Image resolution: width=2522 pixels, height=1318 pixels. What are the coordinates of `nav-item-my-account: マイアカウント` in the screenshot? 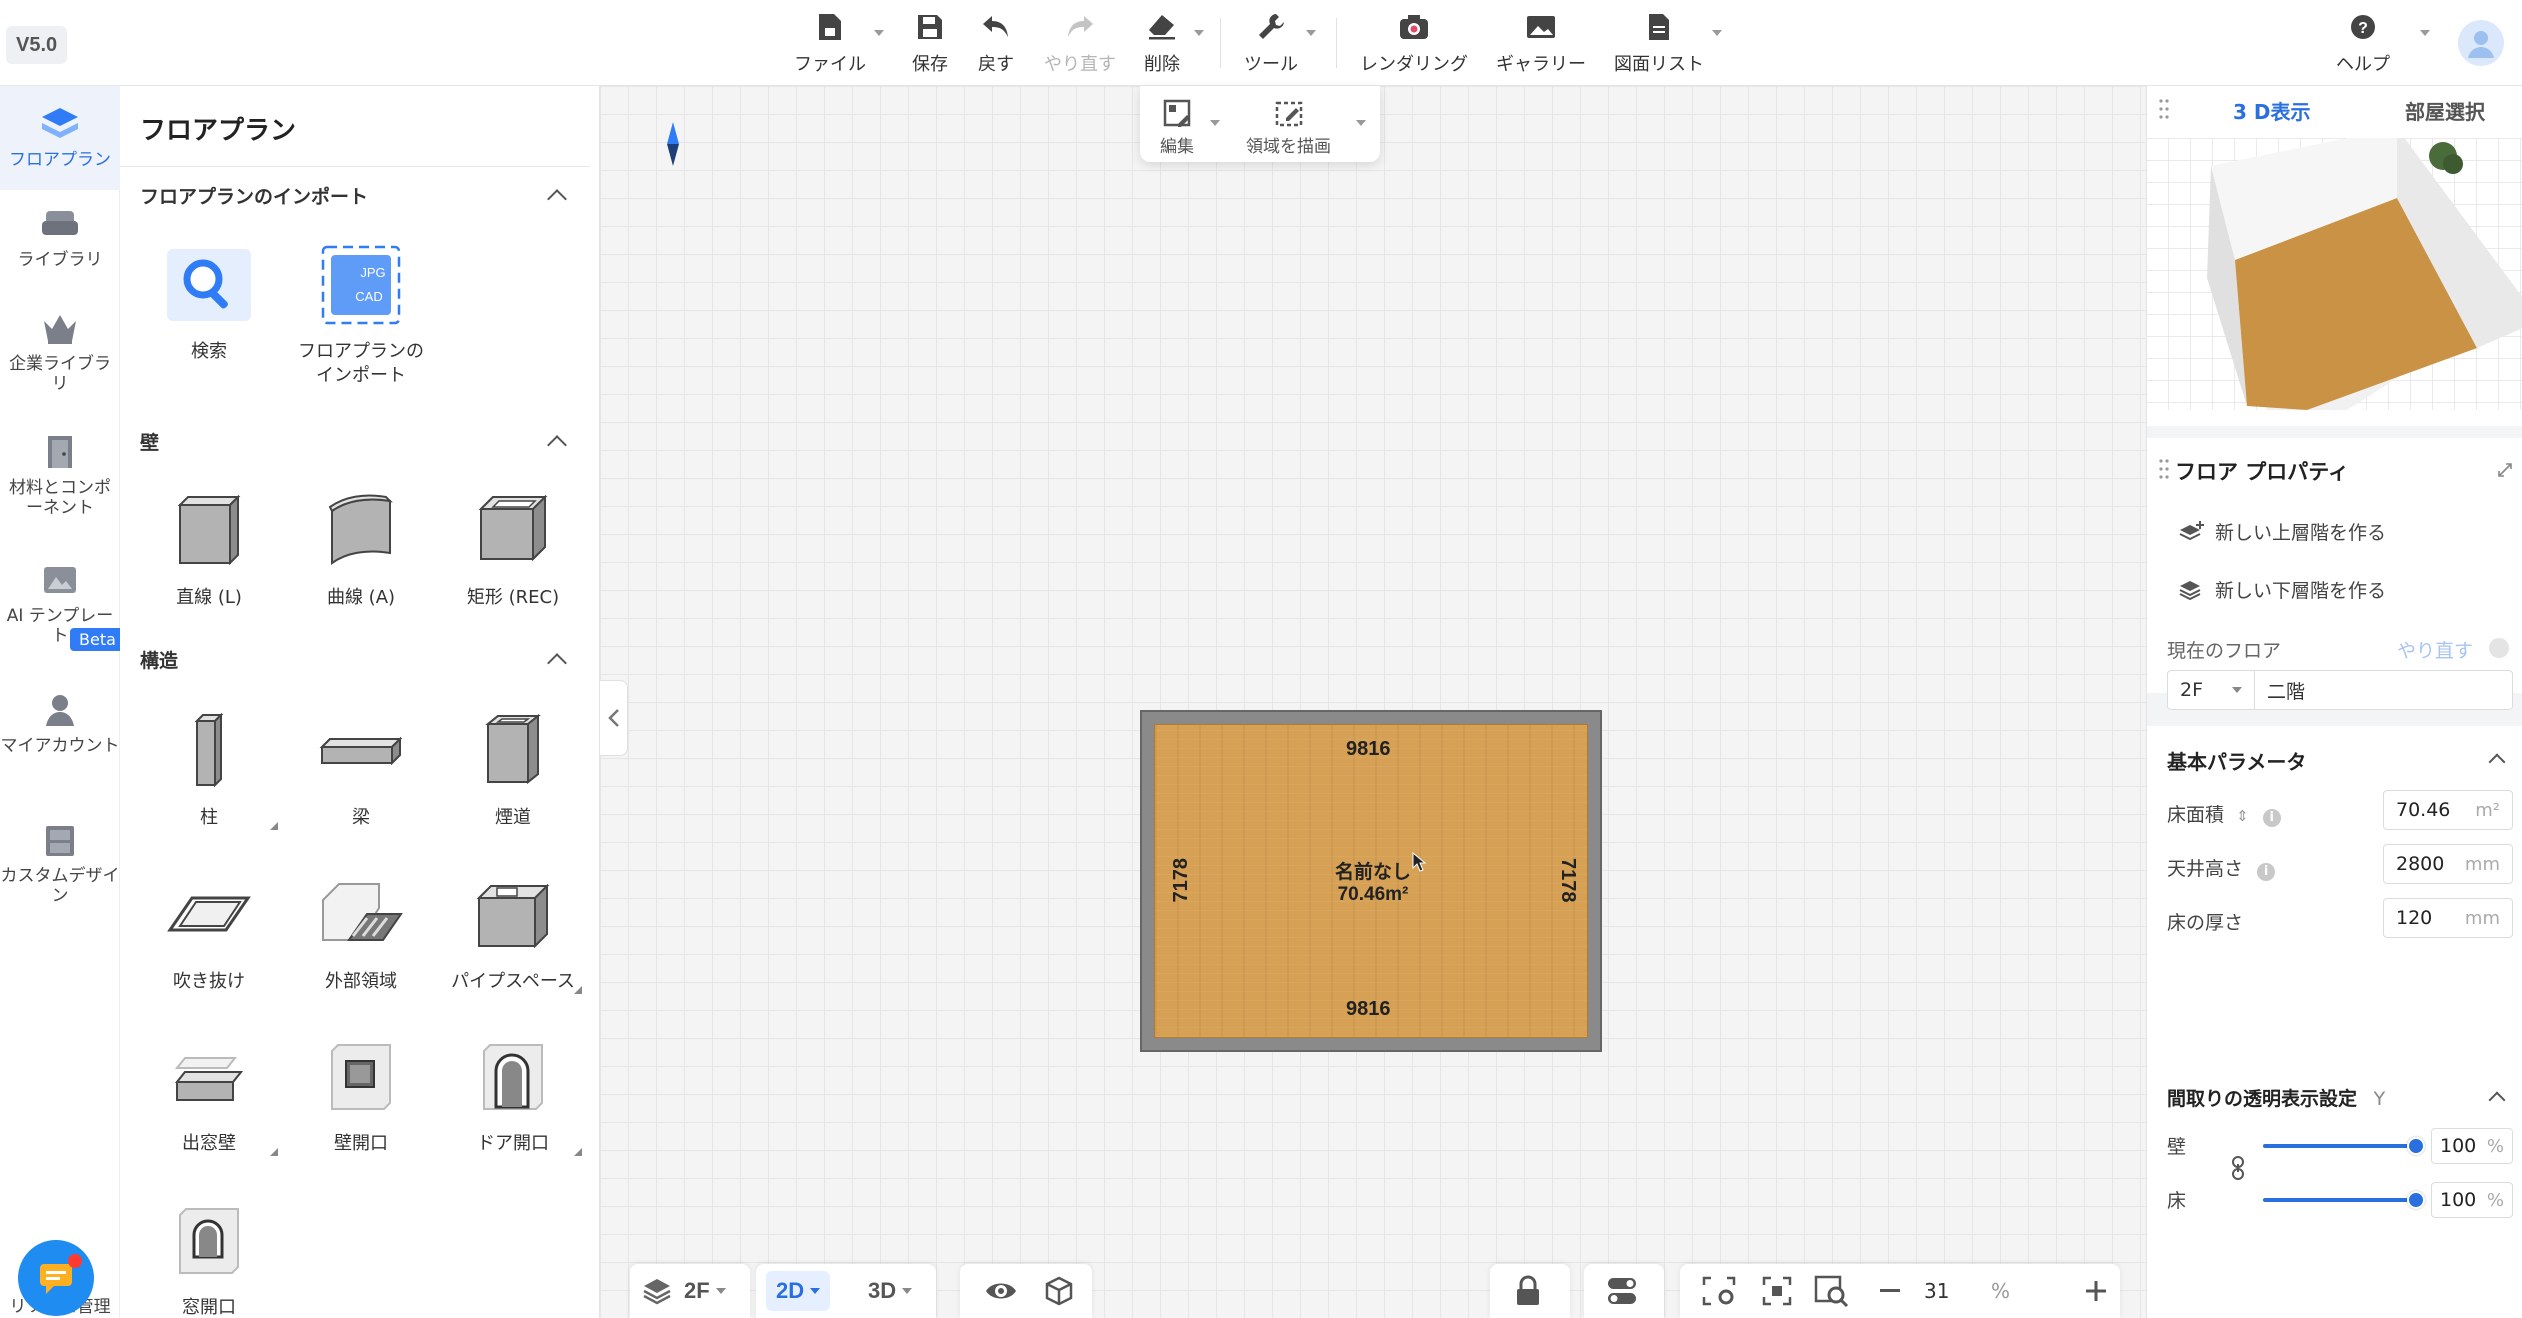 It's located at (60, 723).